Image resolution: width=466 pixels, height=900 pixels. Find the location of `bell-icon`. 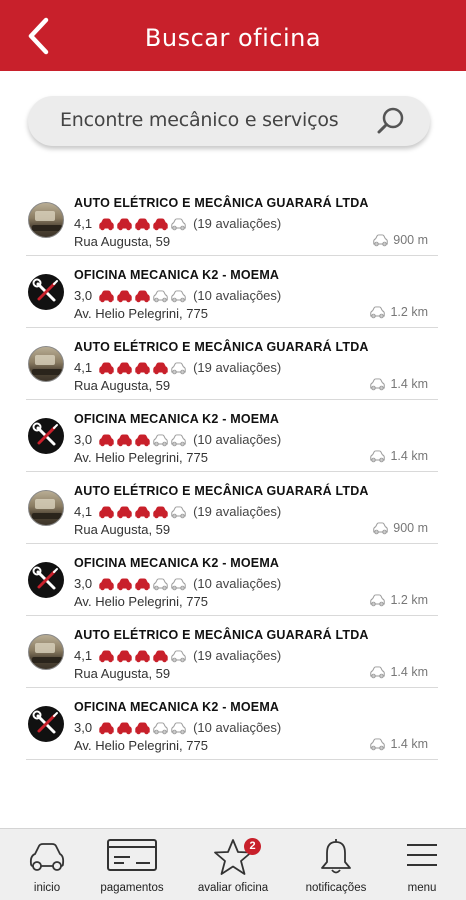

bell-icon is located at coordinates (336, 856).